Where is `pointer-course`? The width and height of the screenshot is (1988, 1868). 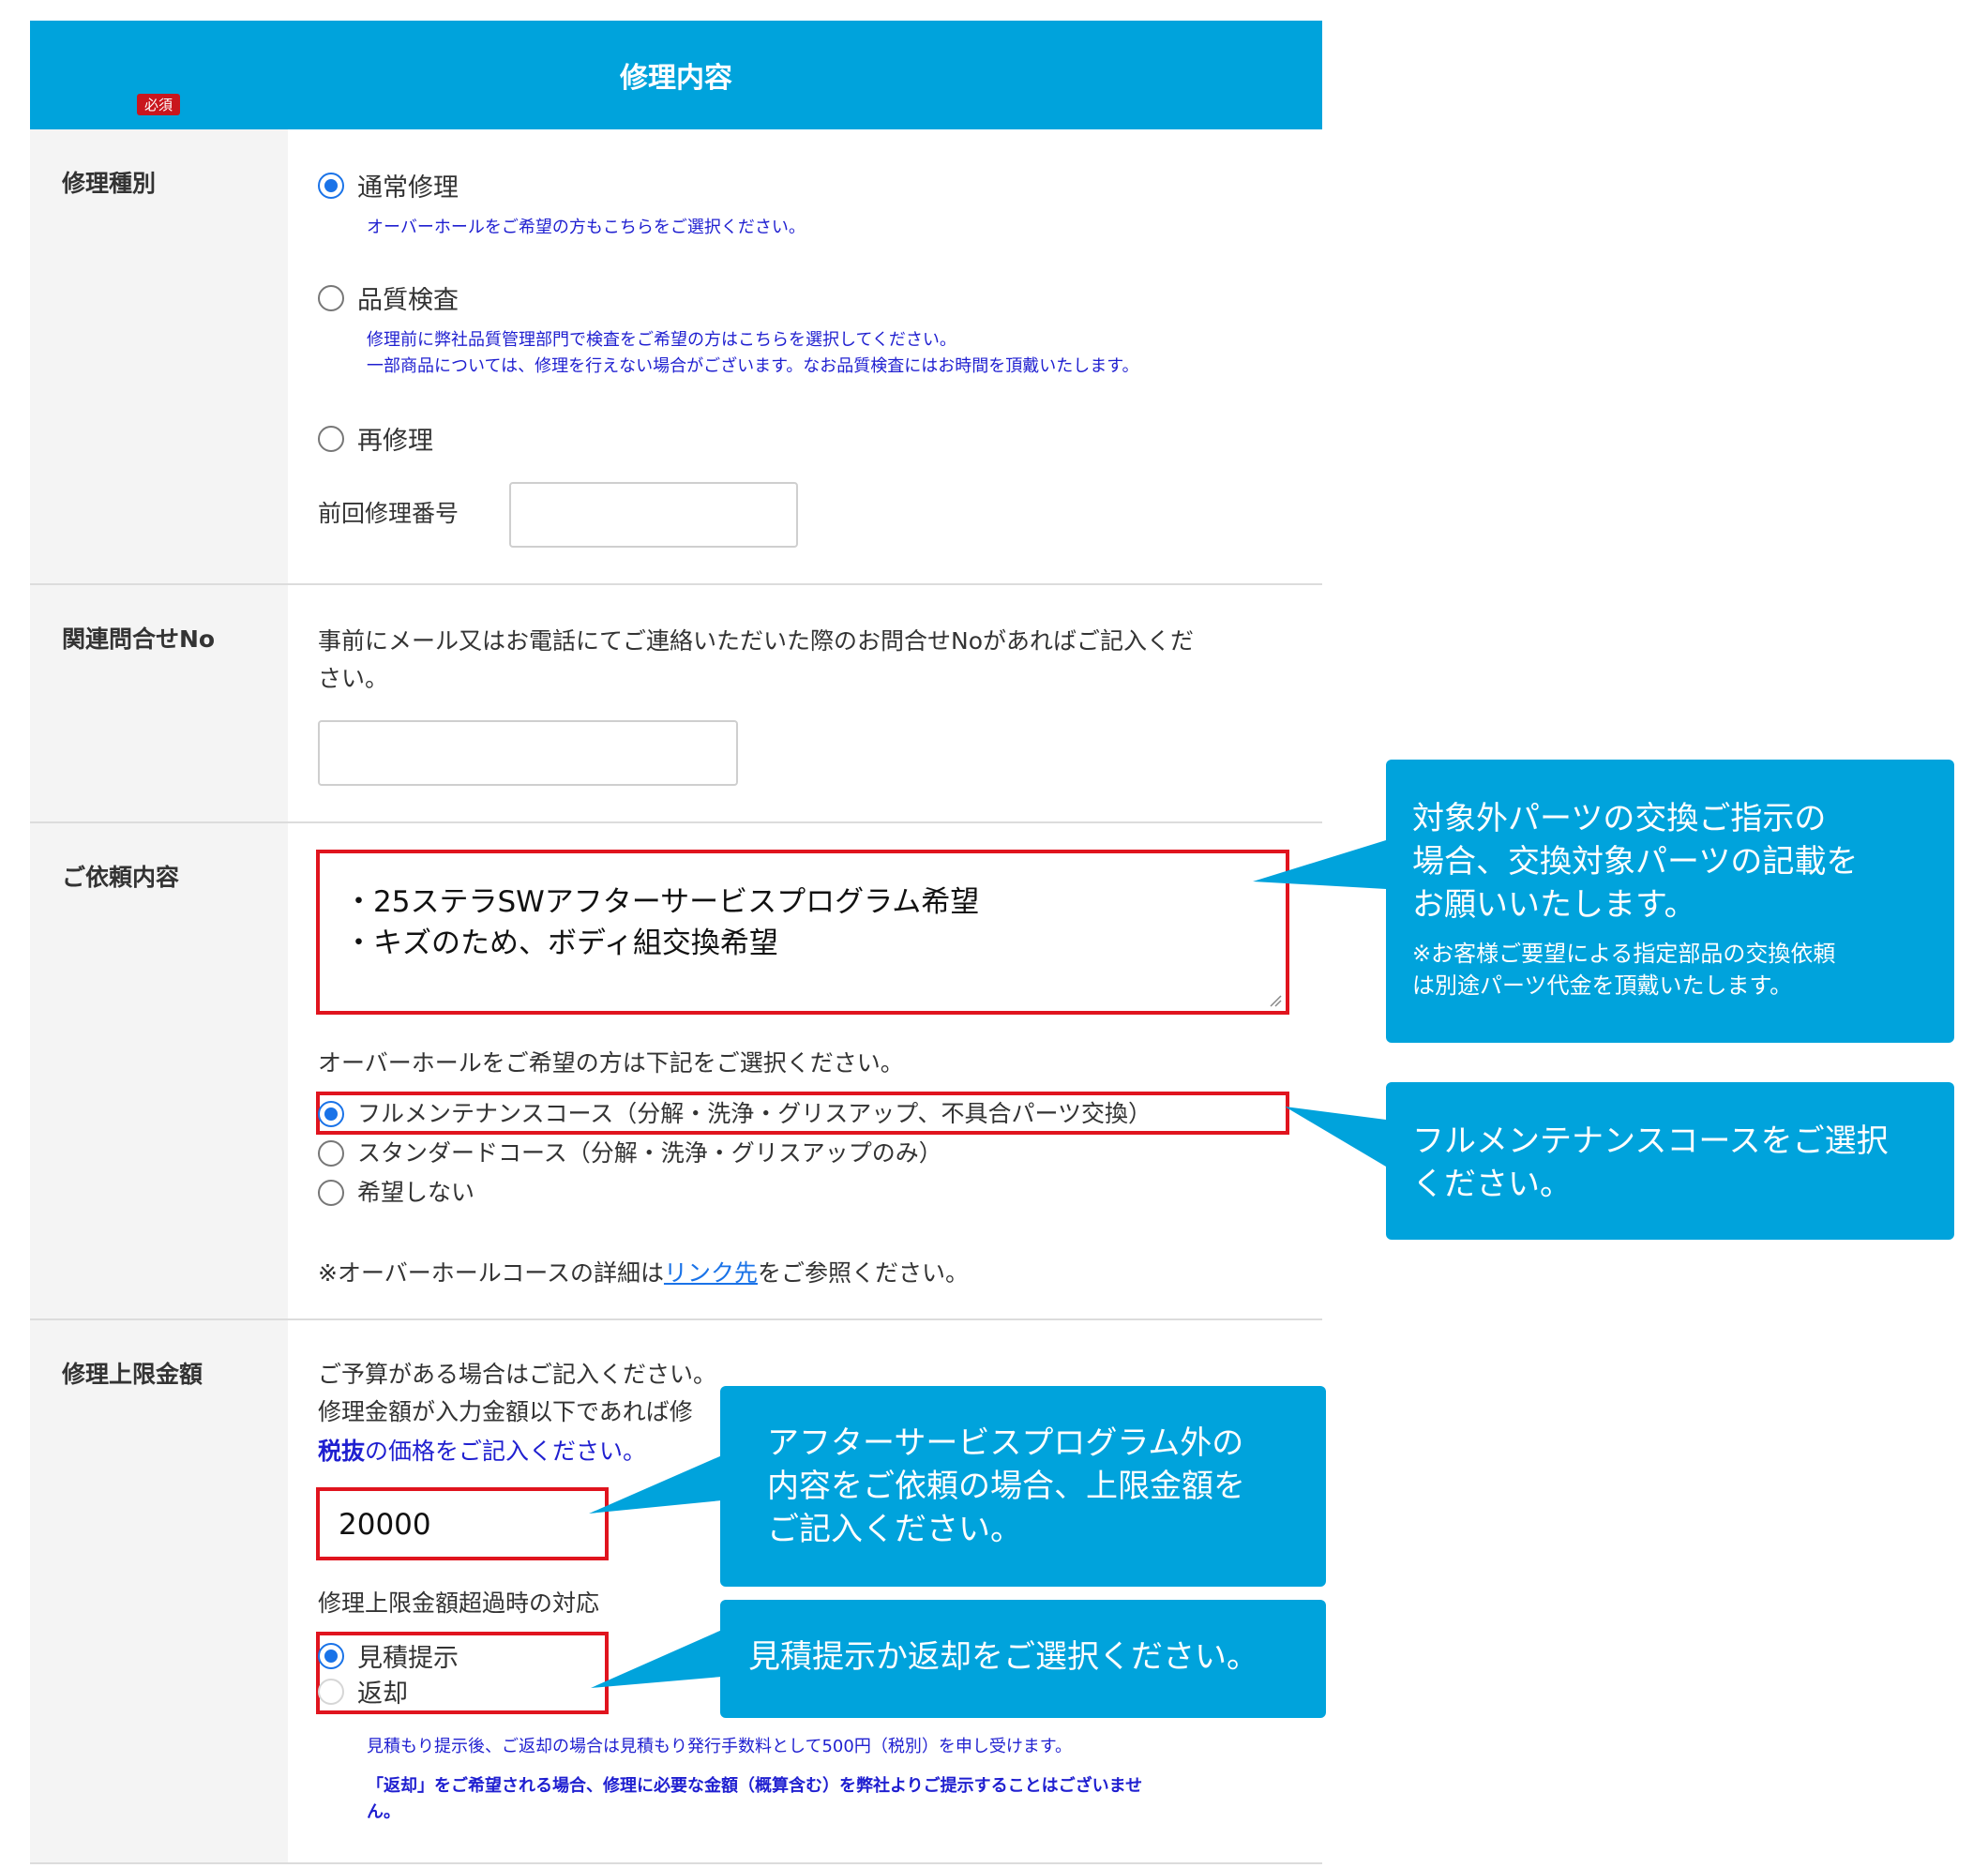
pointer-course is located at coordinates (1336, 1137).